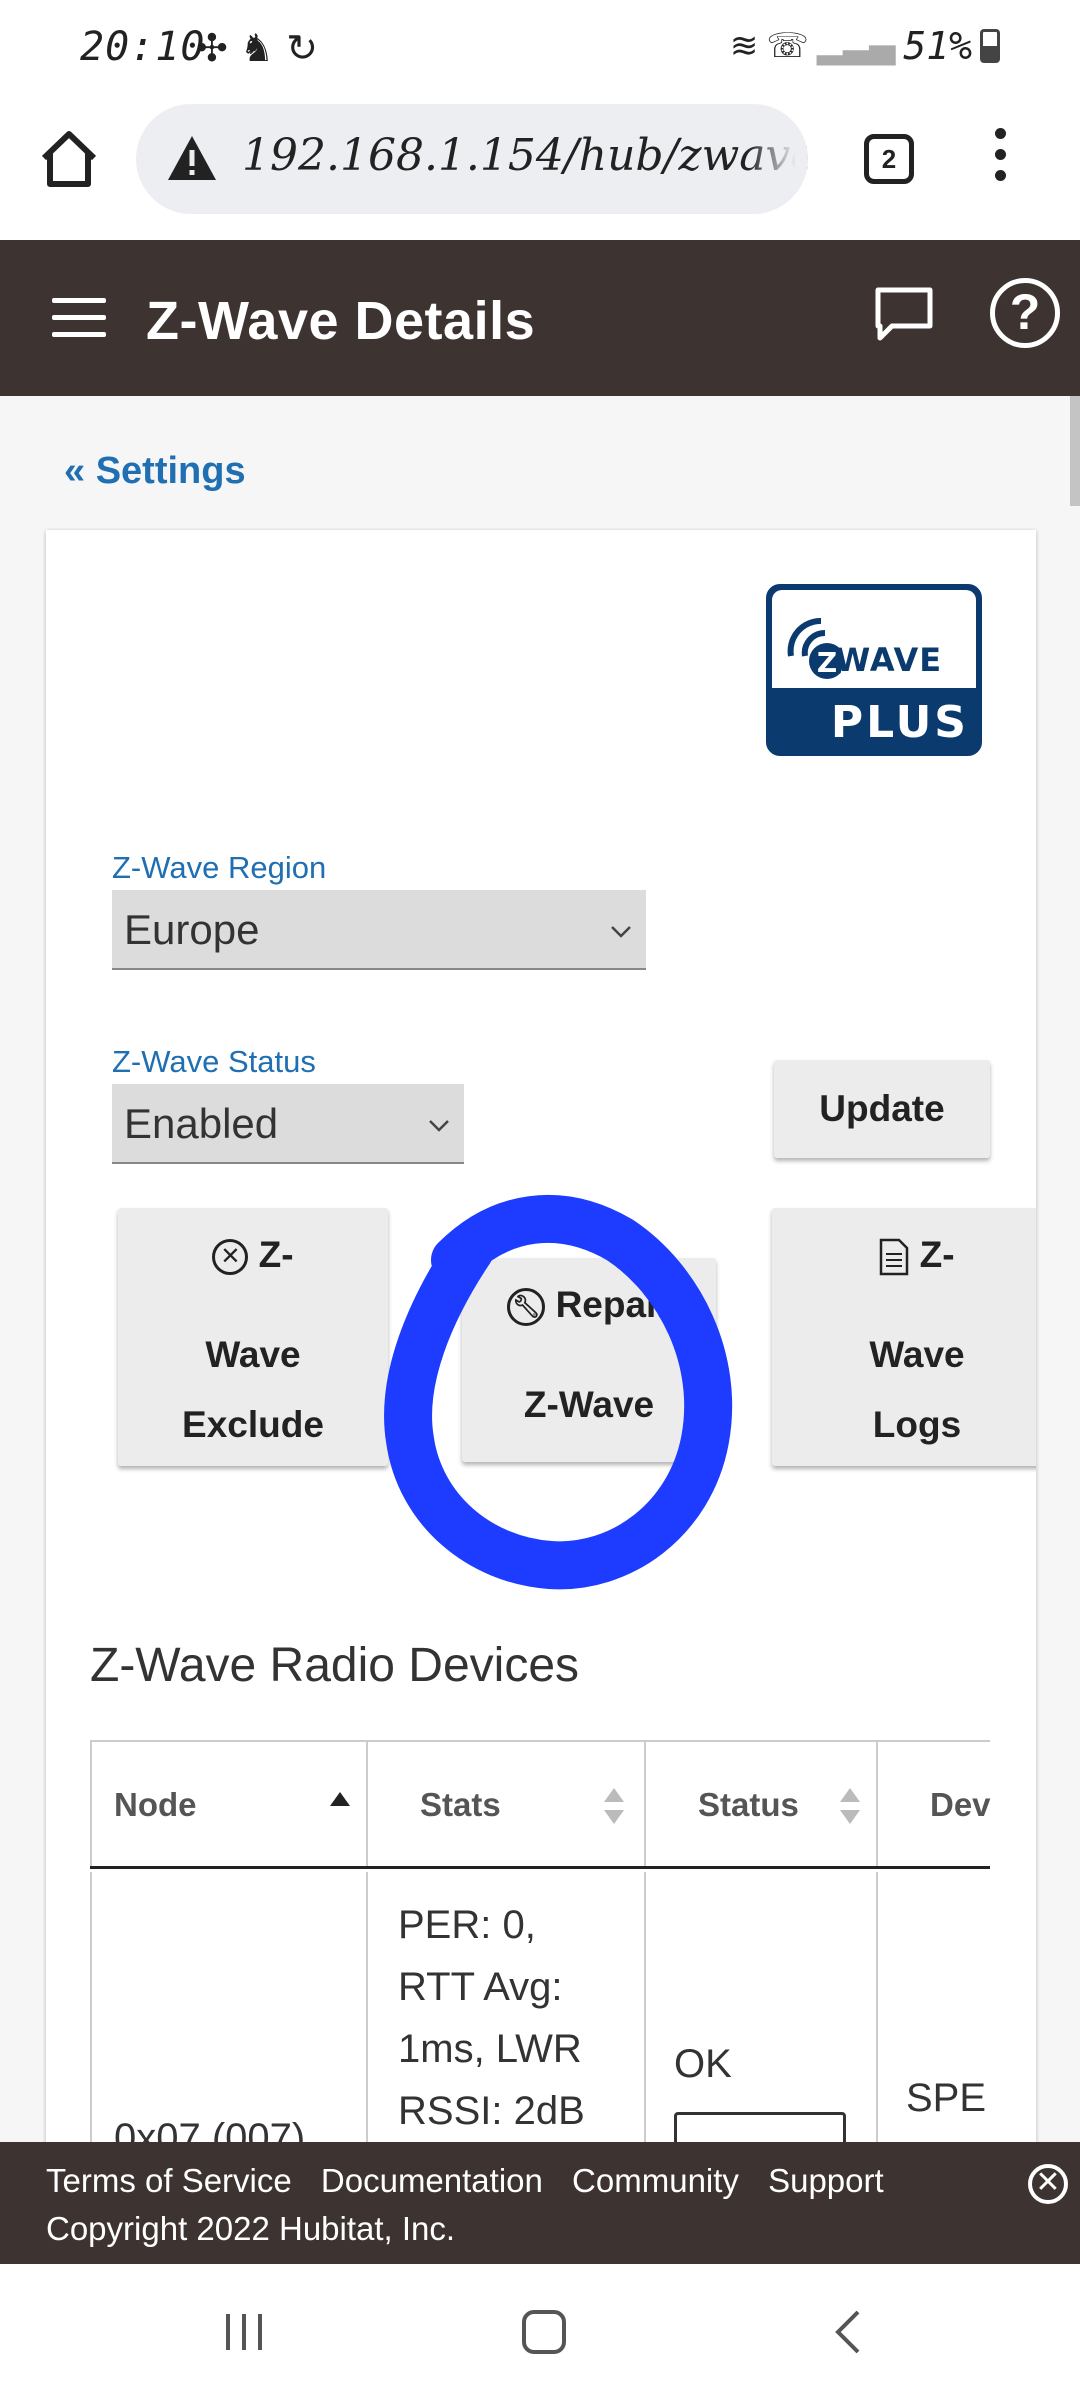  Describe the element at coordinates (990, 46) in the screenshot. I see `battery-icon` at that location.